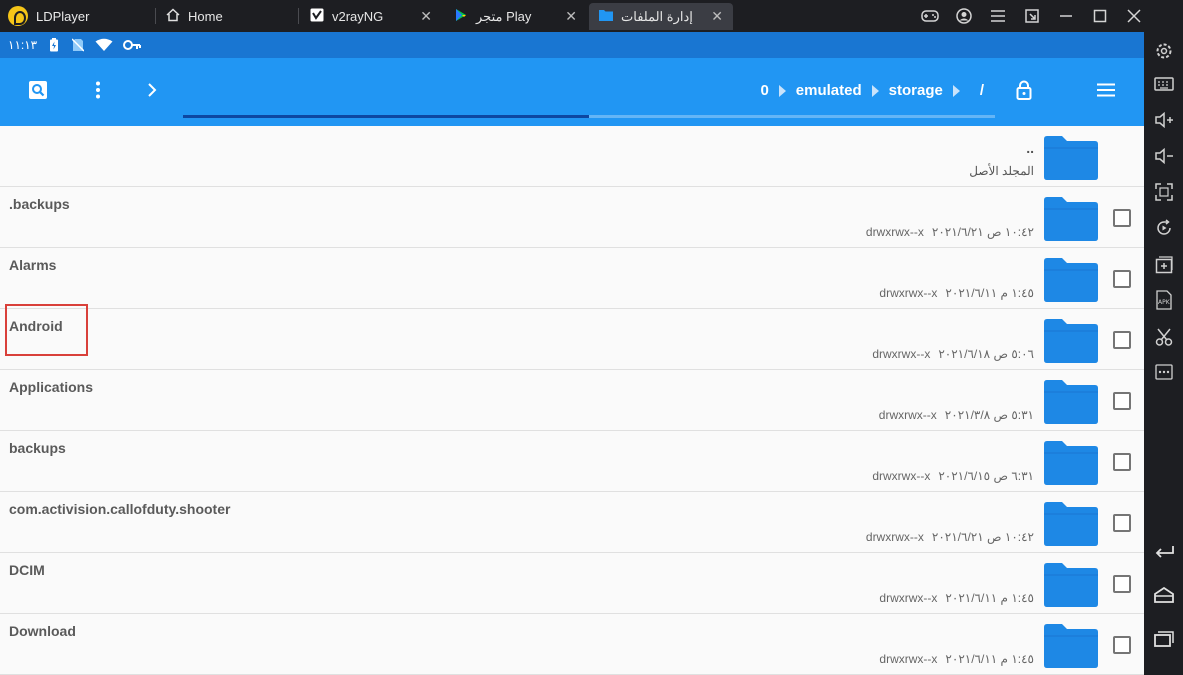 This screenshot has height=675, width=1183. I want to click on scissors-button, so click(1164, 339).